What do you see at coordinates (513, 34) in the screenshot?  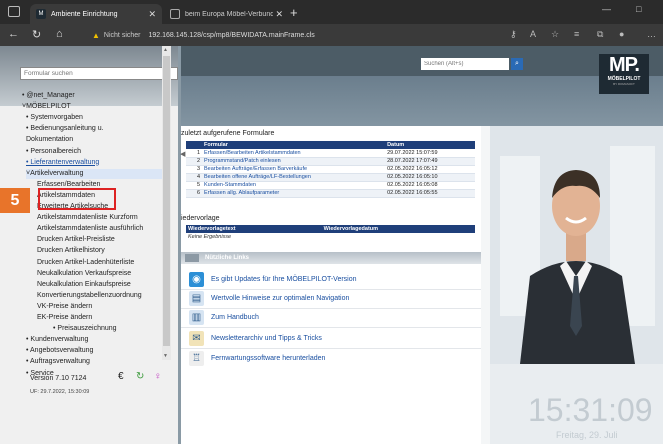 I see `key-icon: ⚷` at bounding box center [513, 34].